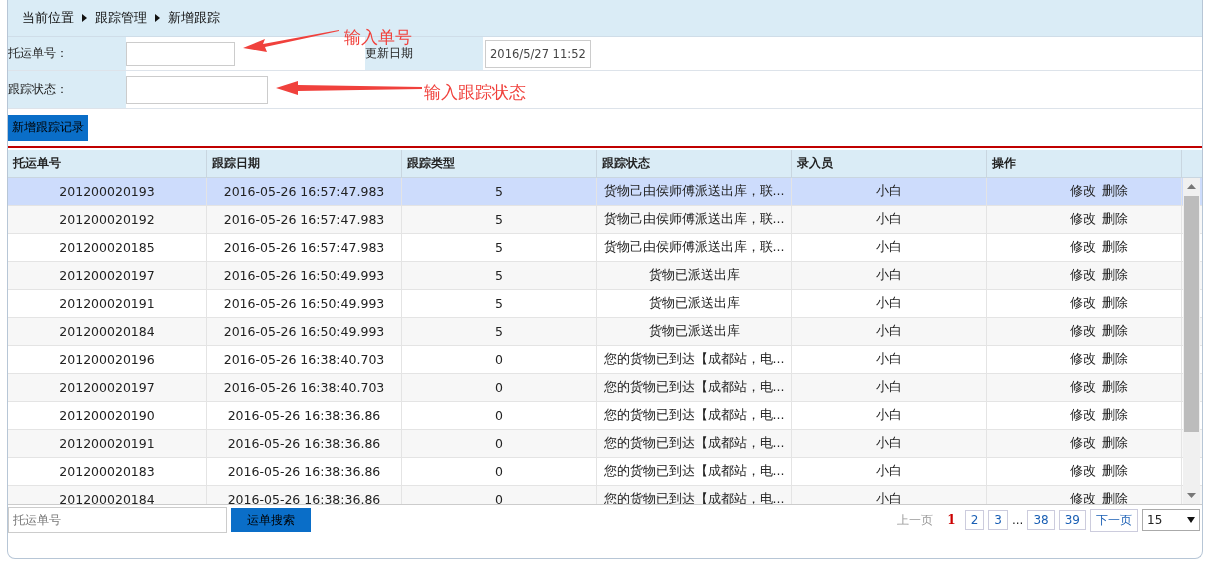 This screenshot has width=1210, height=570. What do you see at coordinates (605, 416) in the screenshot?
I see `table-row: 201200020190 2016-05-26 16:38:36.86 0 您的货物已到达【成都站，电... 小白 修改 删除` at bounding box center [605, 416].